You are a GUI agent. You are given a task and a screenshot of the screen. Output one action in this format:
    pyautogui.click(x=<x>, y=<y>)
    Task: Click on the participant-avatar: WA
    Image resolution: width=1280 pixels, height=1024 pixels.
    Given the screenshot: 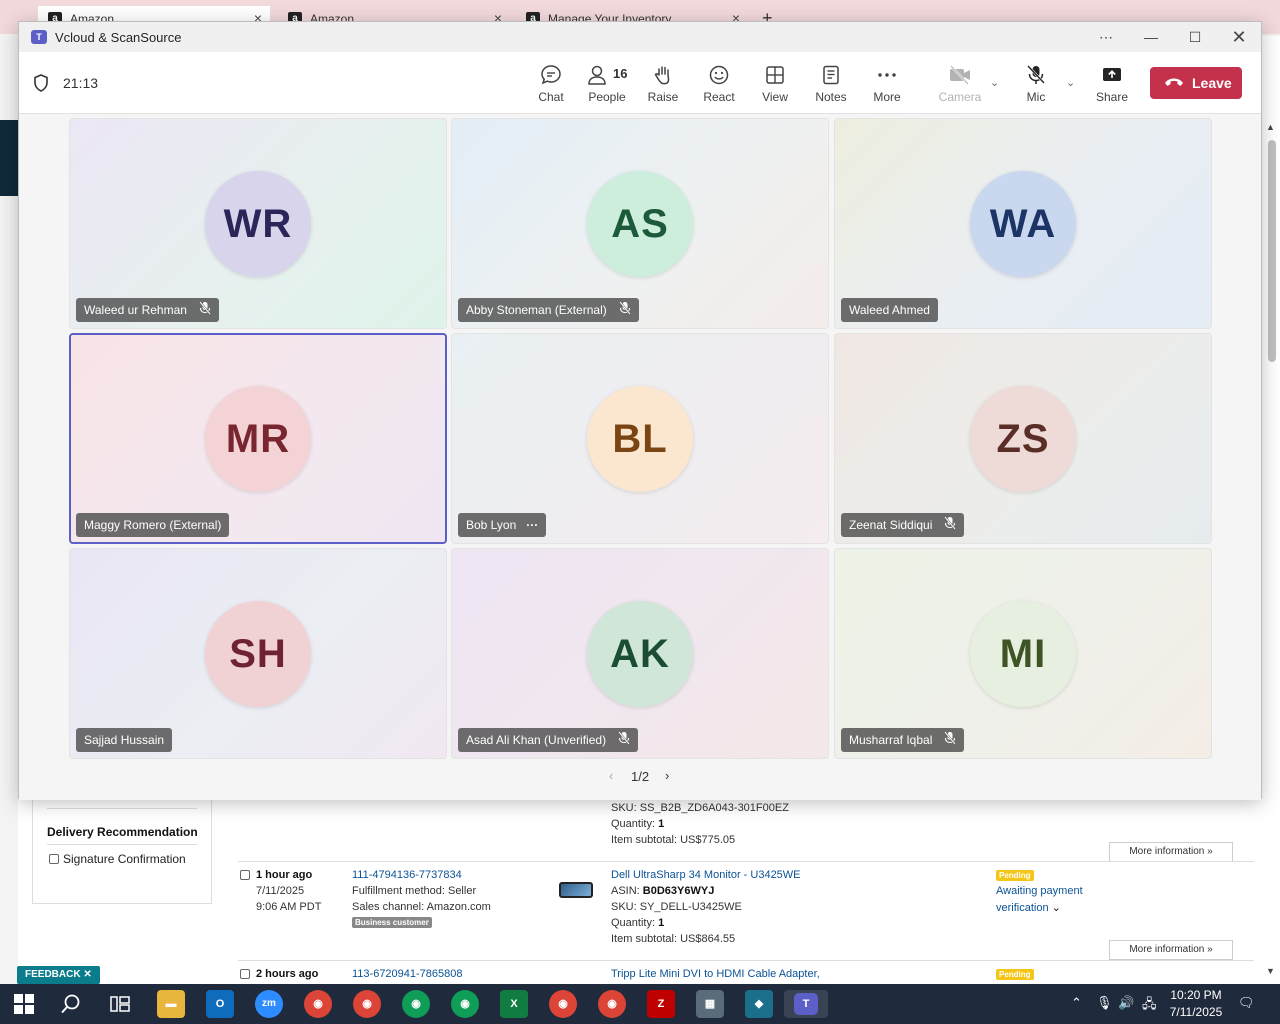 What is the action you would take?
    pyautogui.click(x=1023, y=224)
    